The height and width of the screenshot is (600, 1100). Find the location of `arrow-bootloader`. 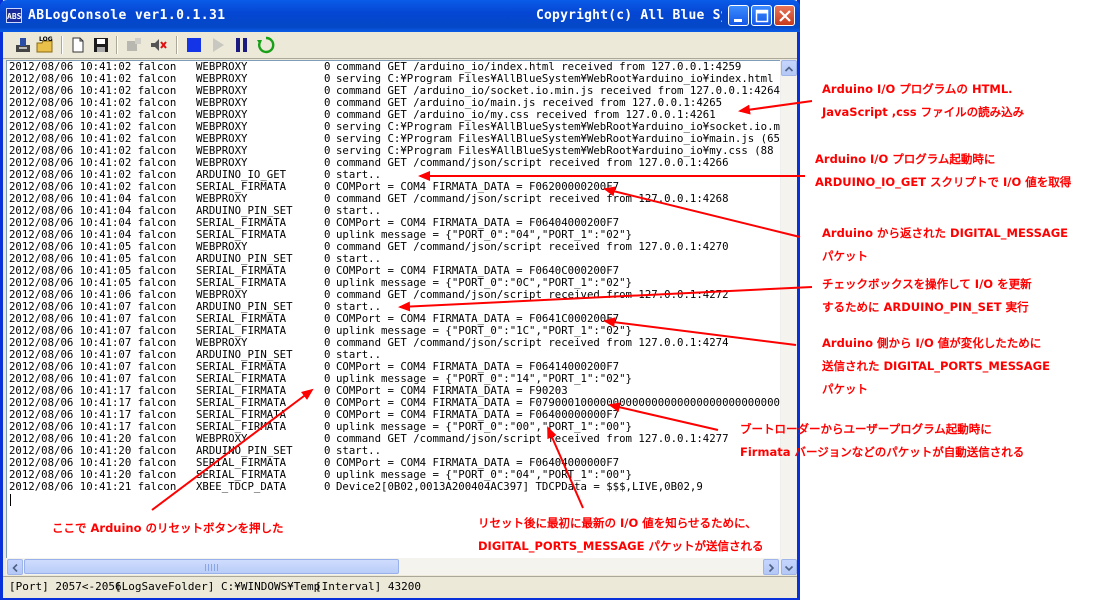

arrow-bootloader is located at coordinates (663, 416).